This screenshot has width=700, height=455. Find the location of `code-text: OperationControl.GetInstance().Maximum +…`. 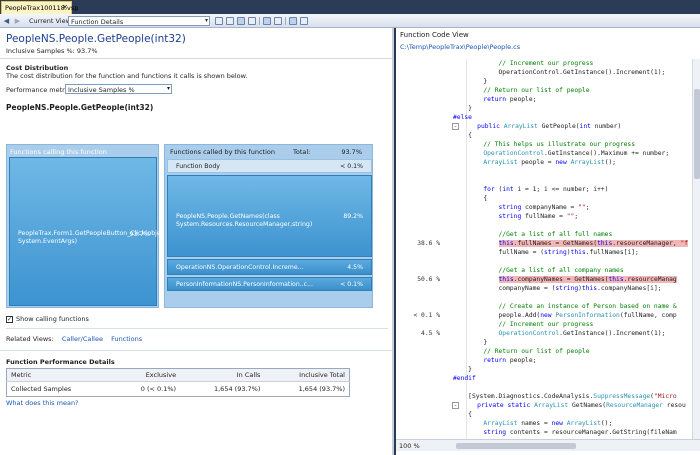

code-text: OperationControl.GetInstance().Maximum +… is located at coordinates (576, 153).